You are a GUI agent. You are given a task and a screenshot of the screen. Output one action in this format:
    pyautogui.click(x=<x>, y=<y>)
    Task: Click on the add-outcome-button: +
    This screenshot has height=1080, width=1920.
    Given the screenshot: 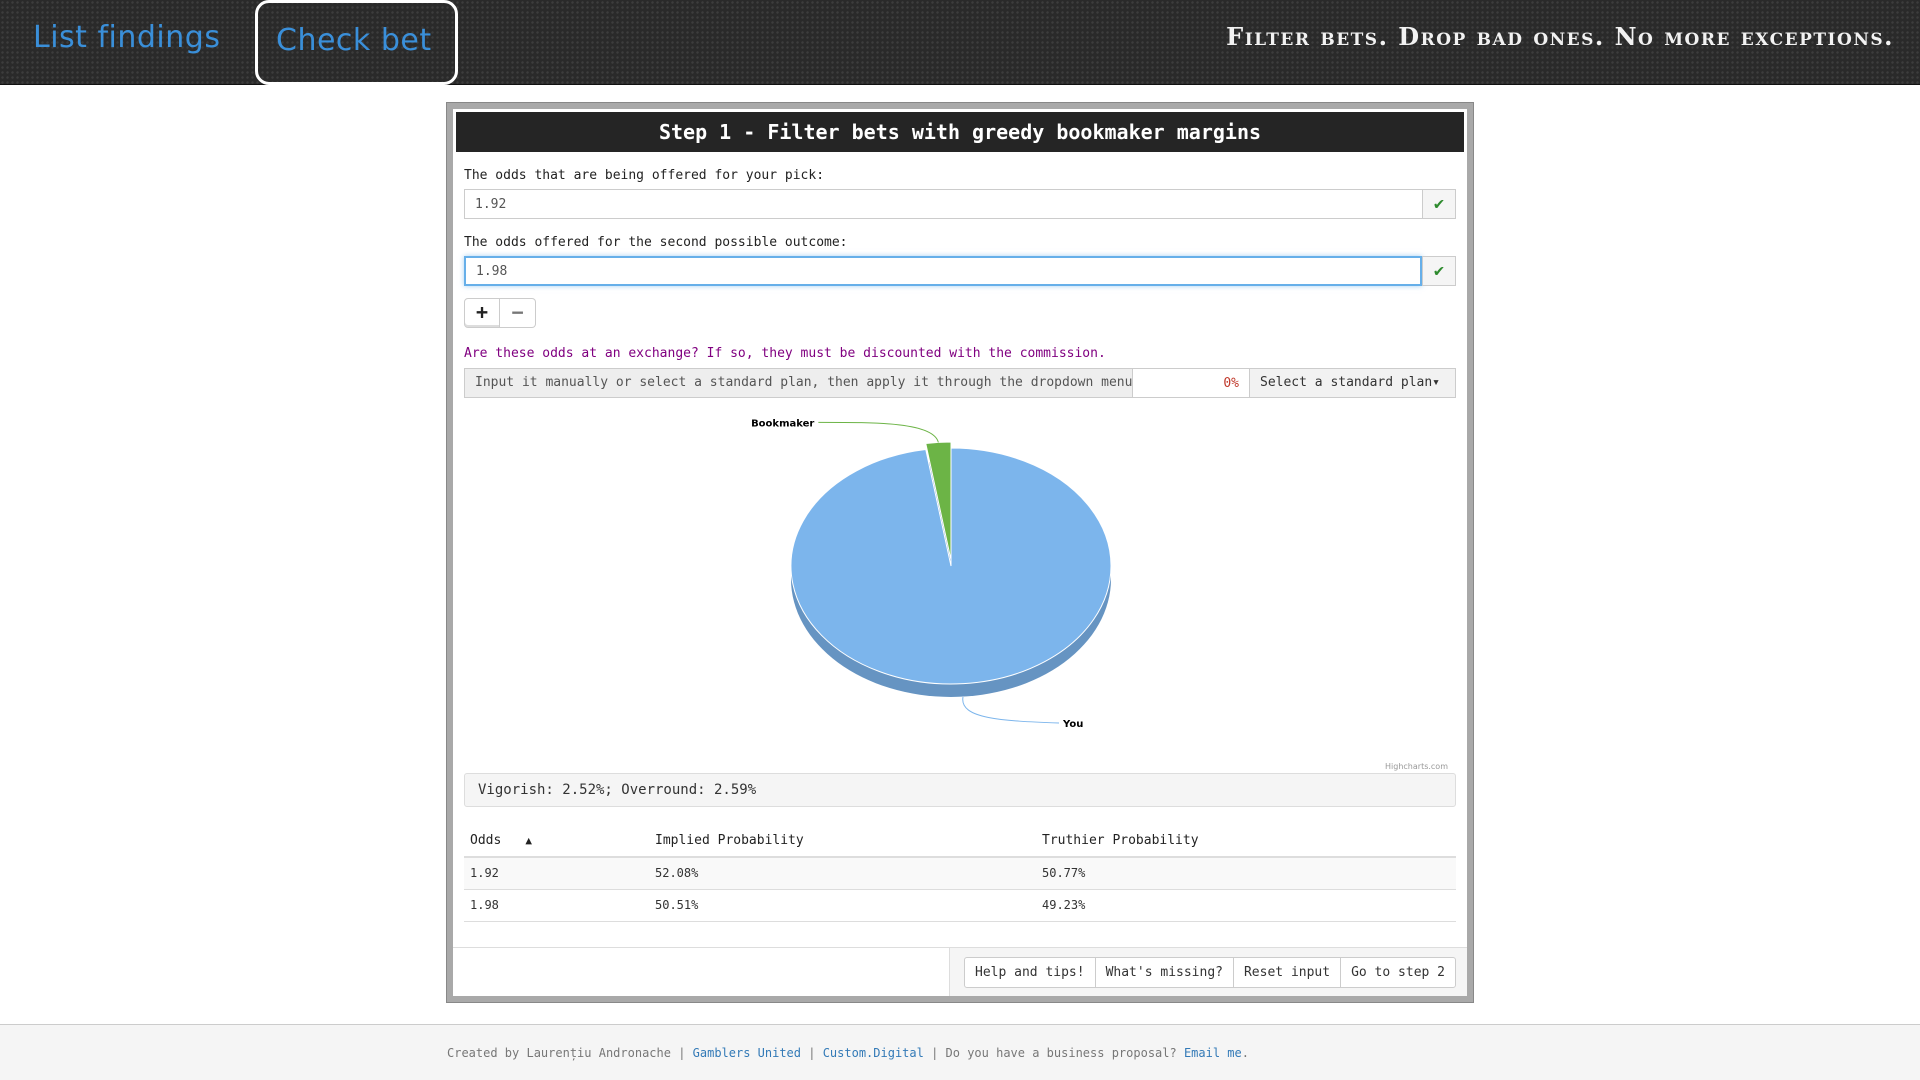 What is the action you would take?
    pyautogui.click(x=482, y=313)
    